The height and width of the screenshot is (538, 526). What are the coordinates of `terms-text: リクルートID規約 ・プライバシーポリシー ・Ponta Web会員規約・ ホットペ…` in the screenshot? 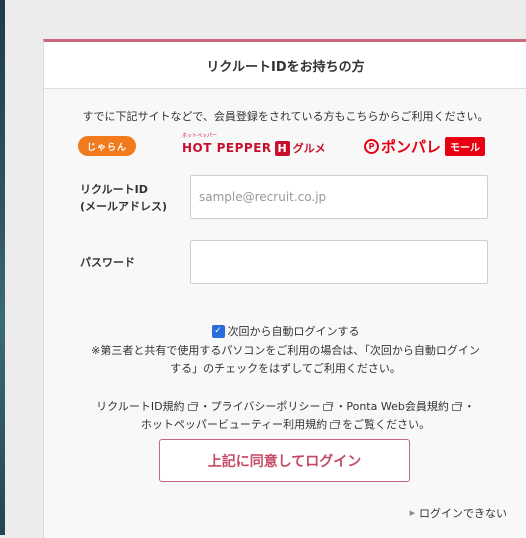 It's located at (285, 415).